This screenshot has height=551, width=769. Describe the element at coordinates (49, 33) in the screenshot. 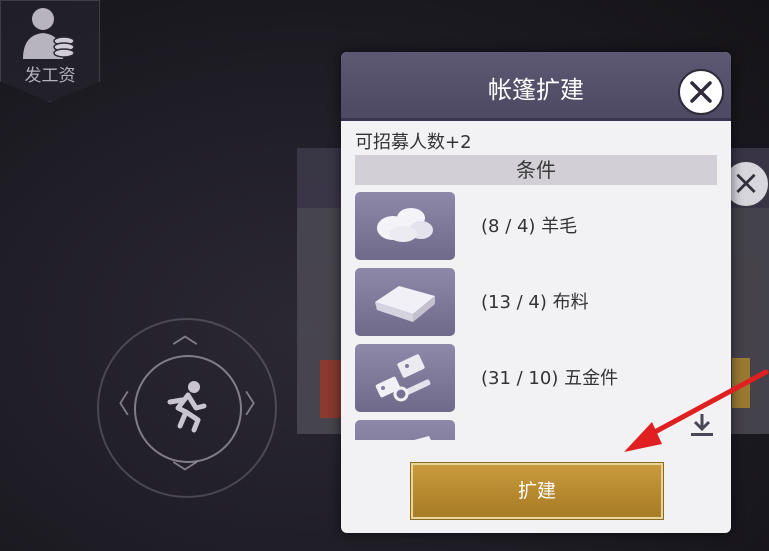

I see `worker-coins-icon` at that location.